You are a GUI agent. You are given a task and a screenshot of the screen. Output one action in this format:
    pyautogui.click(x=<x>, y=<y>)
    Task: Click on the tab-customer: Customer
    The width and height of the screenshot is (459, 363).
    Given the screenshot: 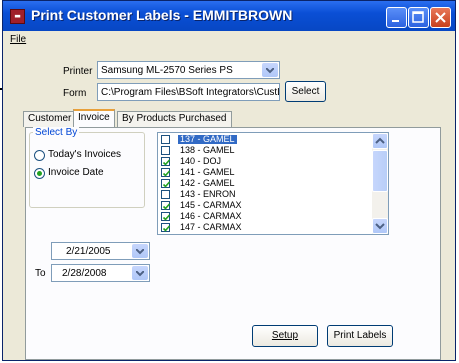 What is the action you would take?
    pyautogui.click(x=50, y=119)
    